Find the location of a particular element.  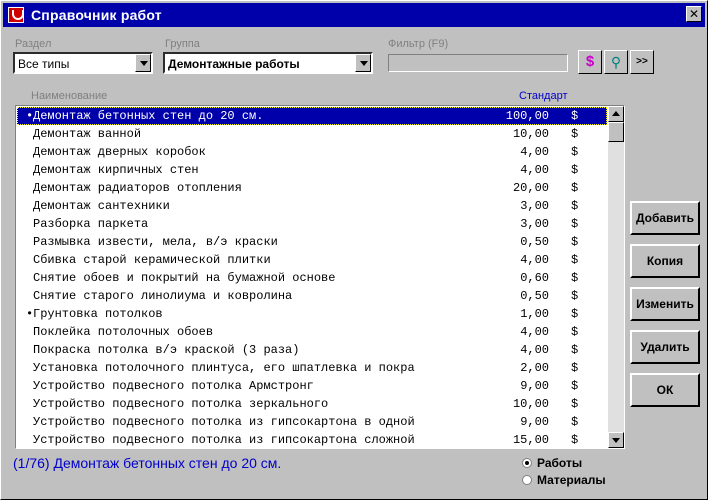

row-name: Покраска потолка в/э краской (3 раза) is located at coordinates (166, 350).